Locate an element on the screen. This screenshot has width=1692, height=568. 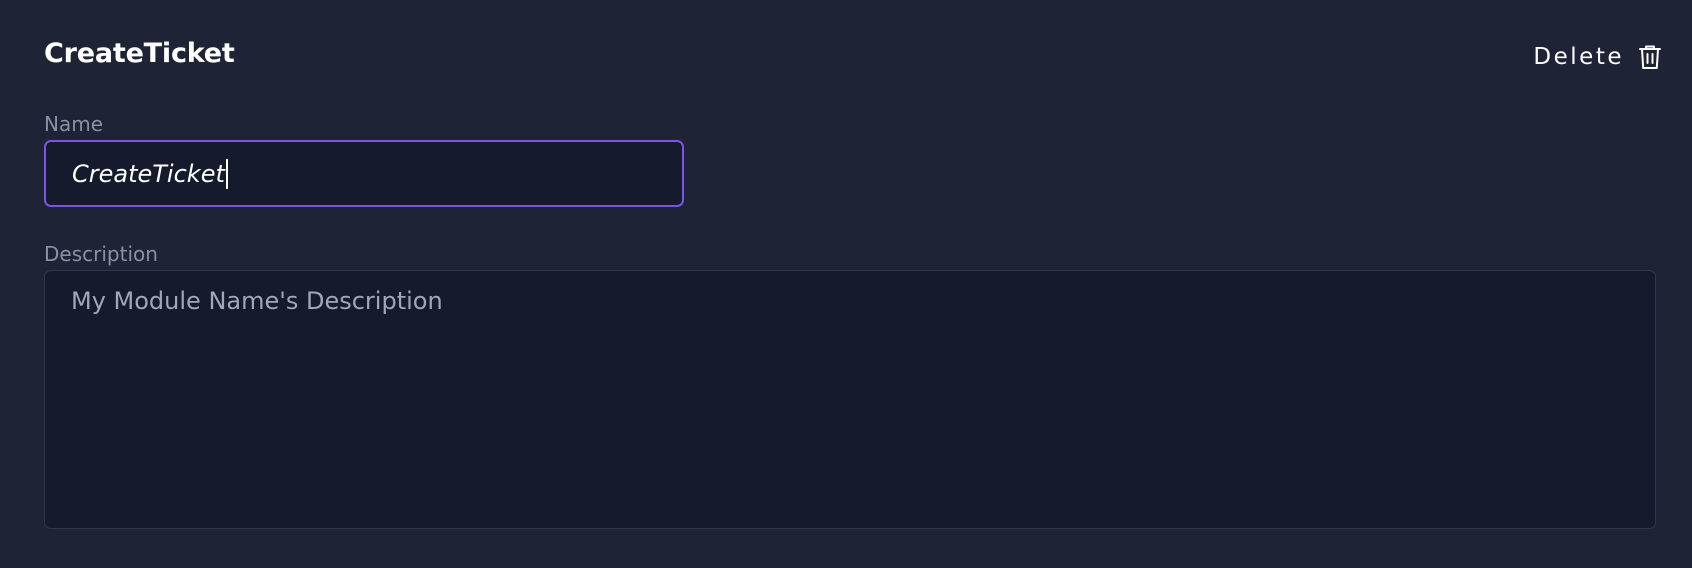
name-input-value: CreateTicket is located at coordinates (148, 173).